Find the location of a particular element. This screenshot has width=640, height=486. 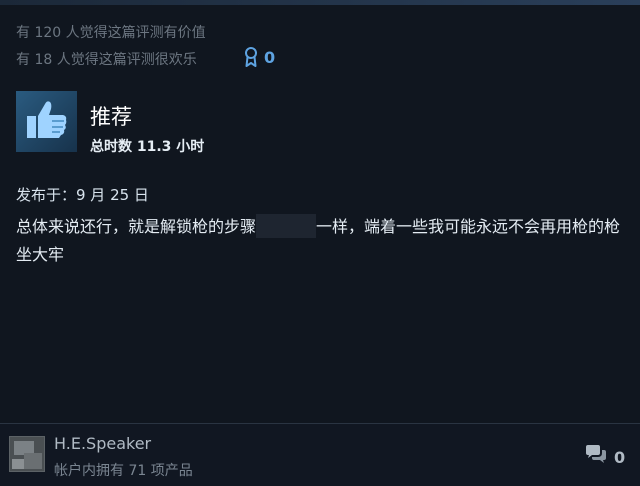

comment-bubble-icon is located at coordinates (596, 457).